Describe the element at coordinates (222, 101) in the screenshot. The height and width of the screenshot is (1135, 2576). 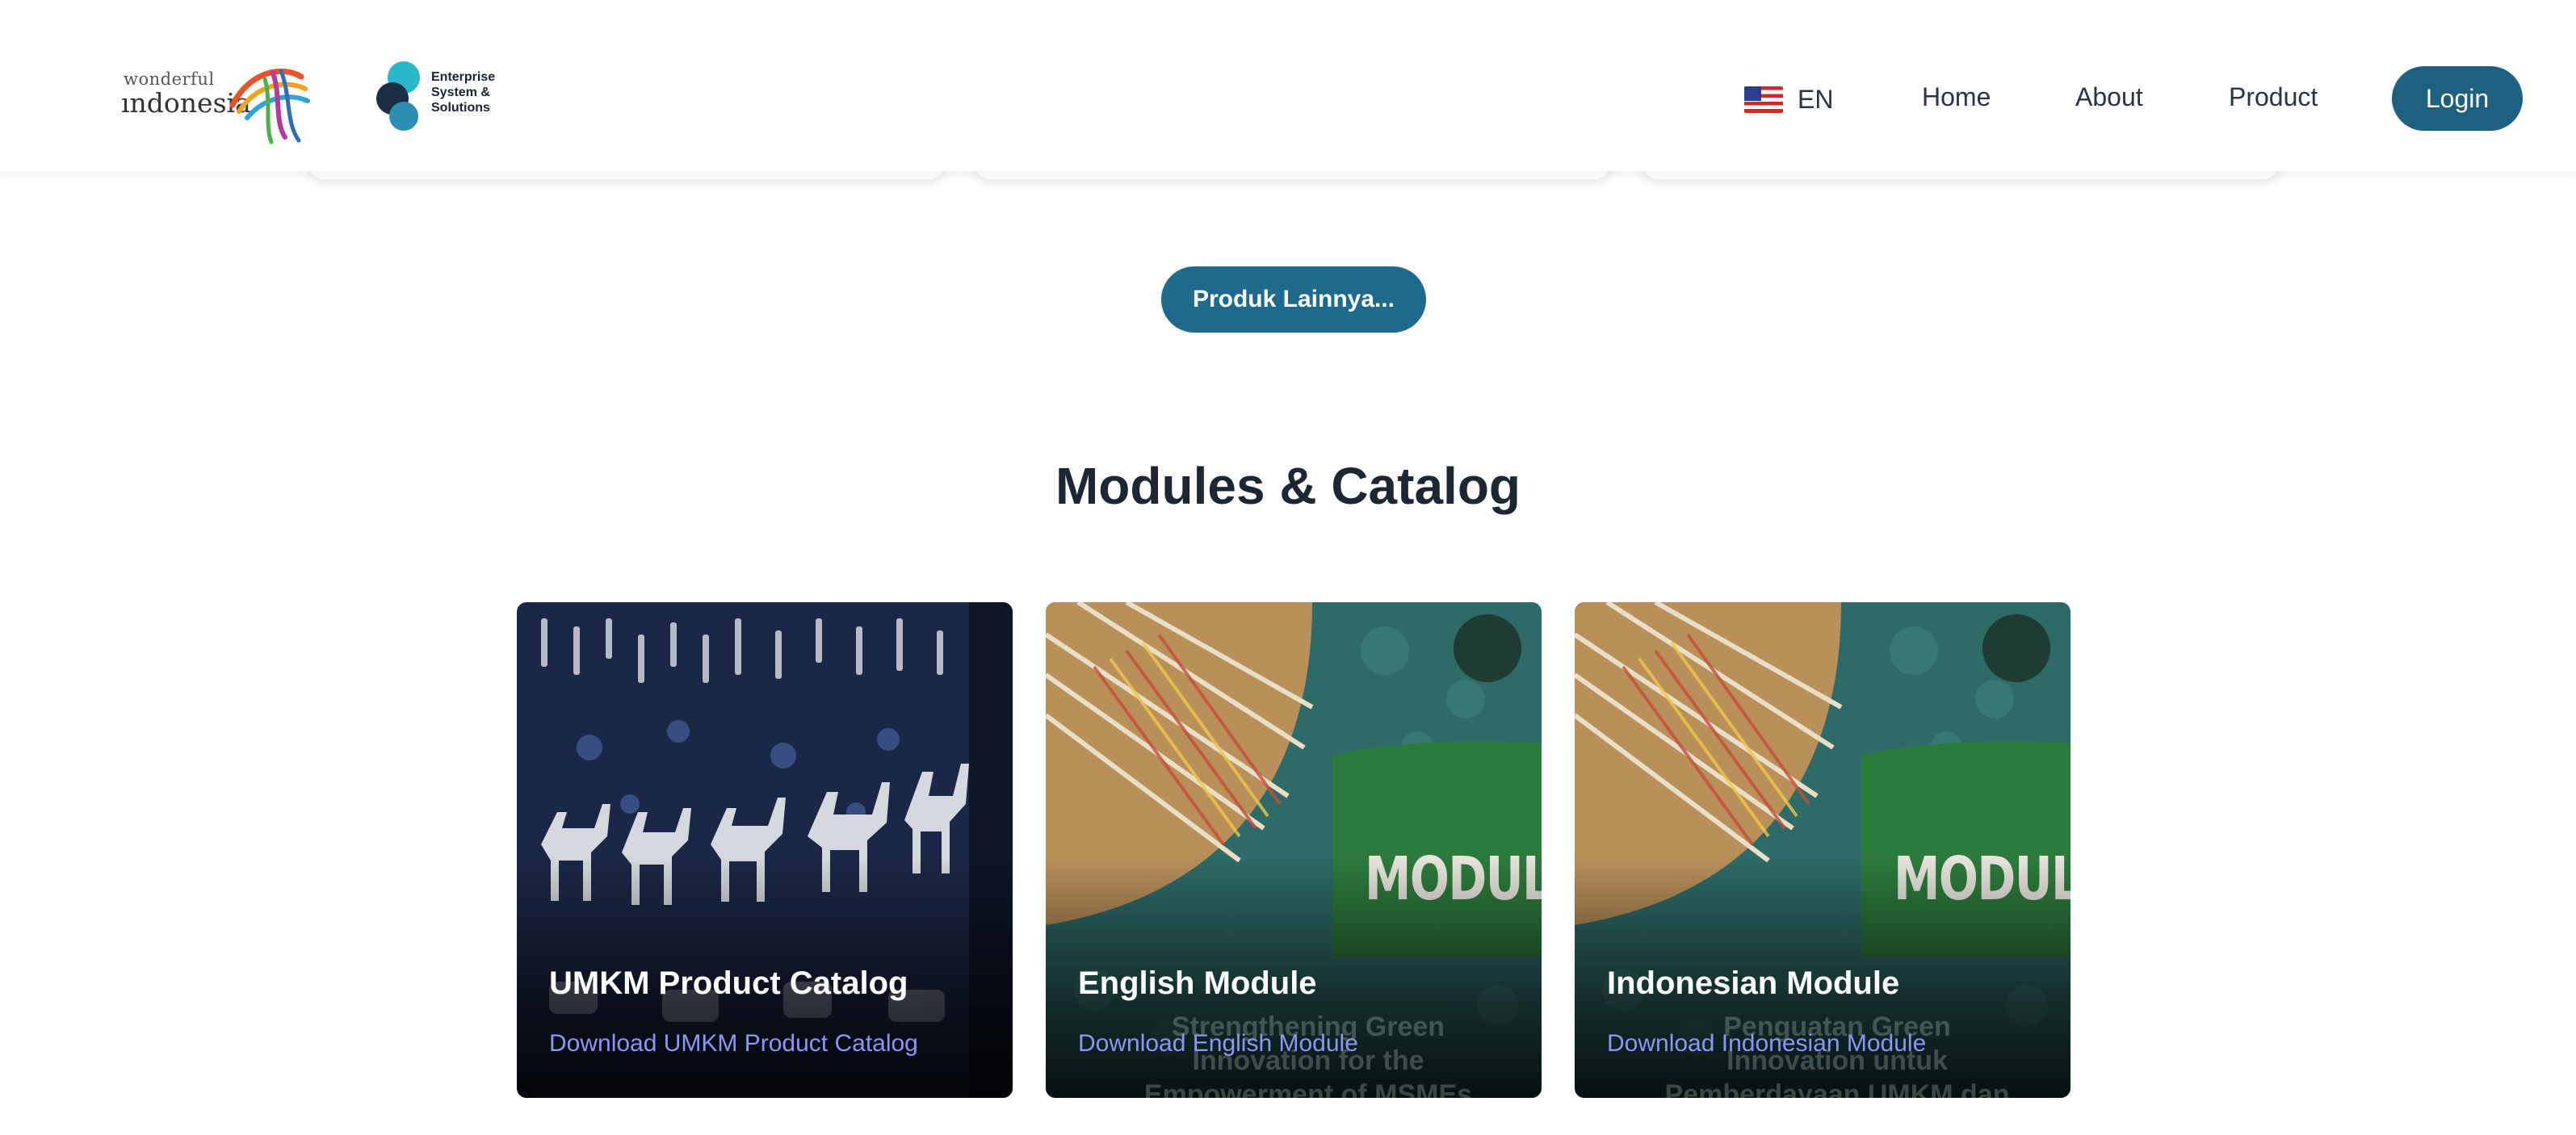
I see `wonderful-indonesia-logo: wonderful ındonesia` at that location.